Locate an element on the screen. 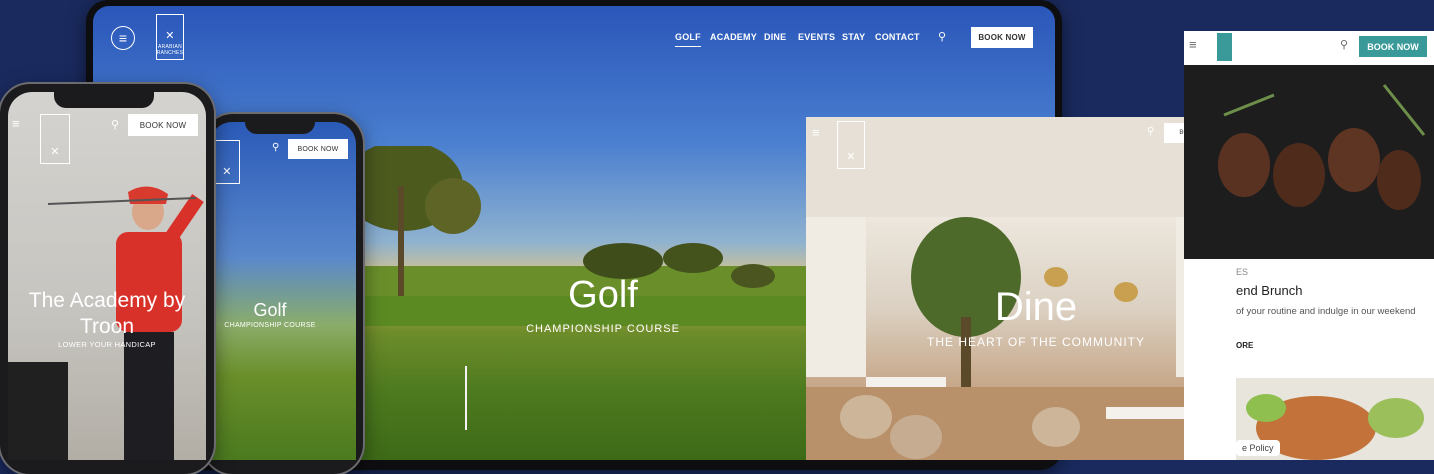  nav-dine: DINE is located at coordinates (775, 37).